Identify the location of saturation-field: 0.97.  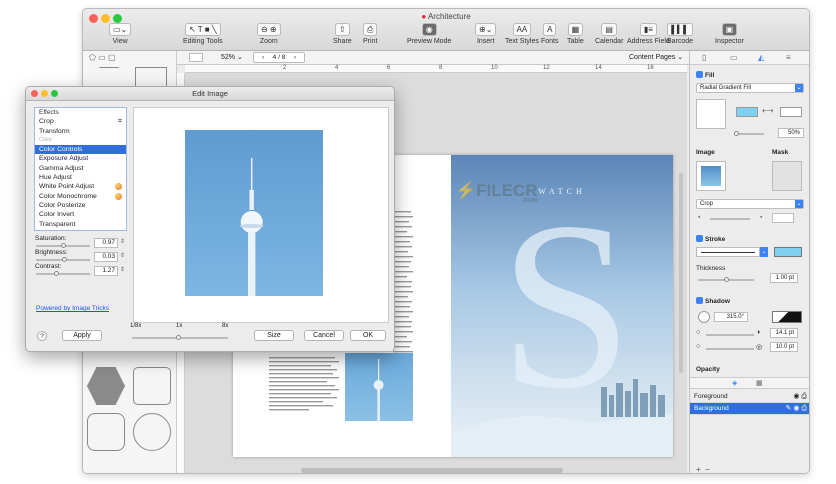
(106, 243).